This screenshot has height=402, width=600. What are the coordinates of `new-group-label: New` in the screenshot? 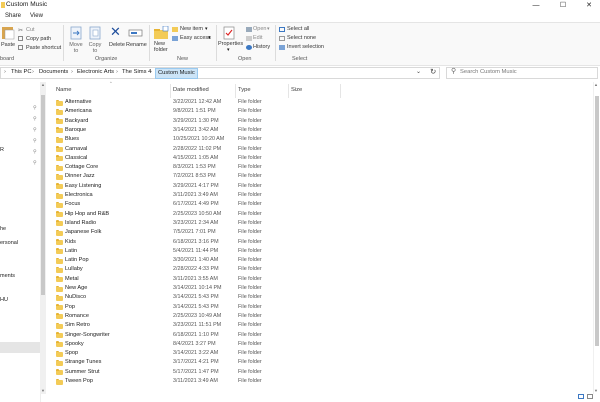 It's located at (183, 59).